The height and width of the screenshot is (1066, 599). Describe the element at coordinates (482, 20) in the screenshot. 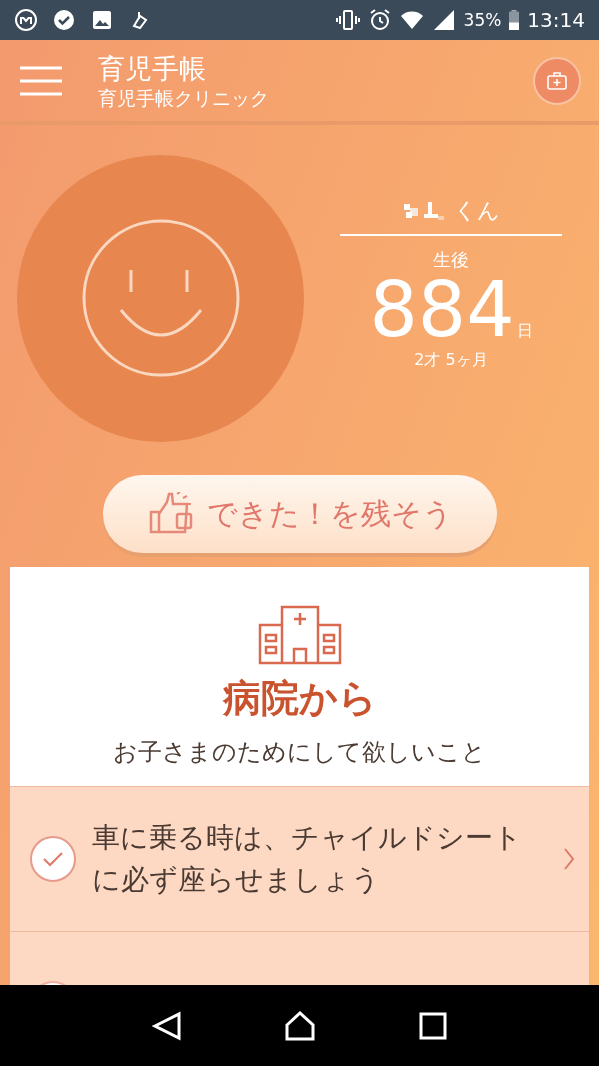

I see `battery-percent: 35%` at that location.